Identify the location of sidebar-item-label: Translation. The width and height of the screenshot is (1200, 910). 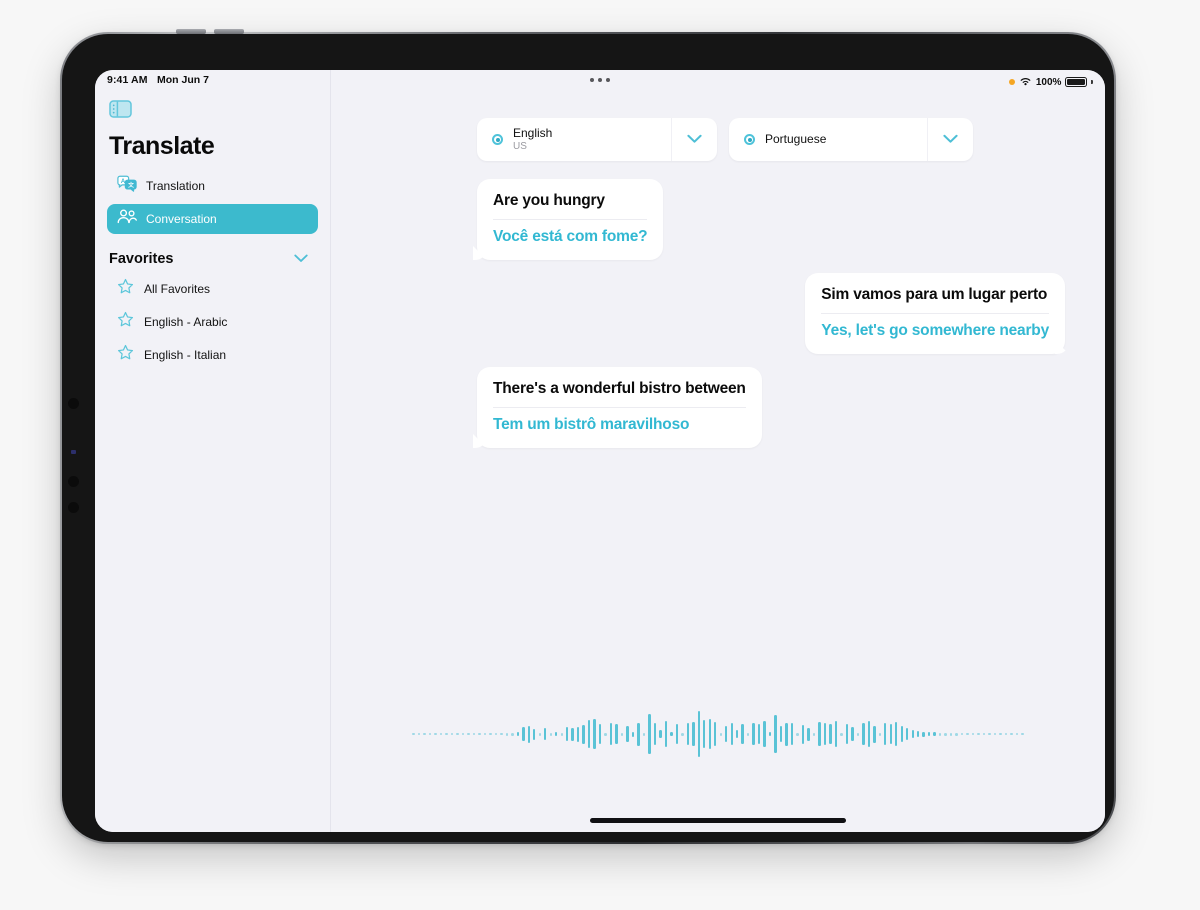
(175, 186).